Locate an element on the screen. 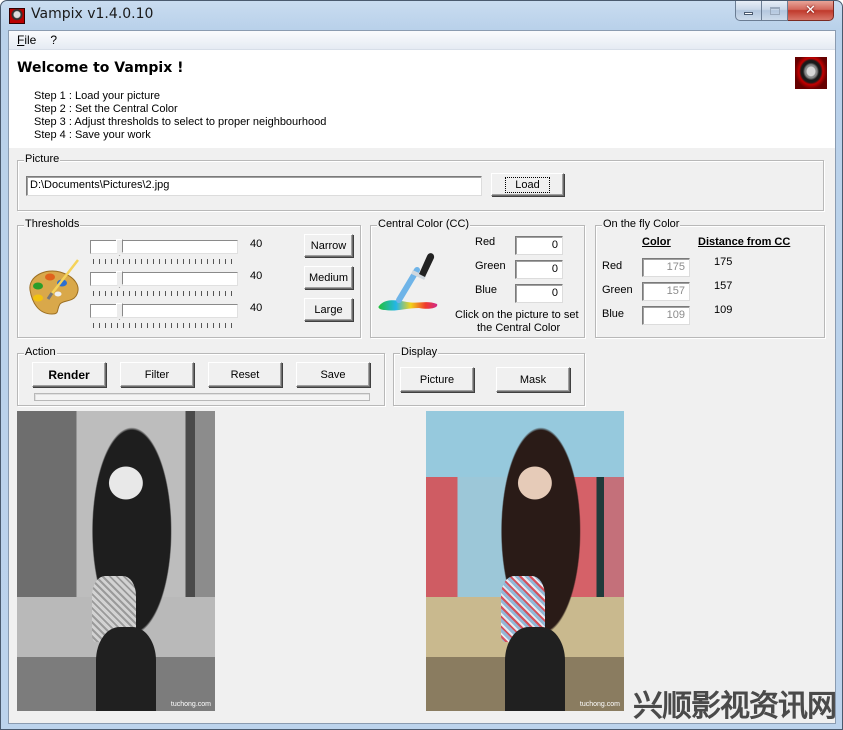 The height and width of the screenshot is (730, 843). thresholds-group-label: Thresholds is located at coordinates (52, 224).